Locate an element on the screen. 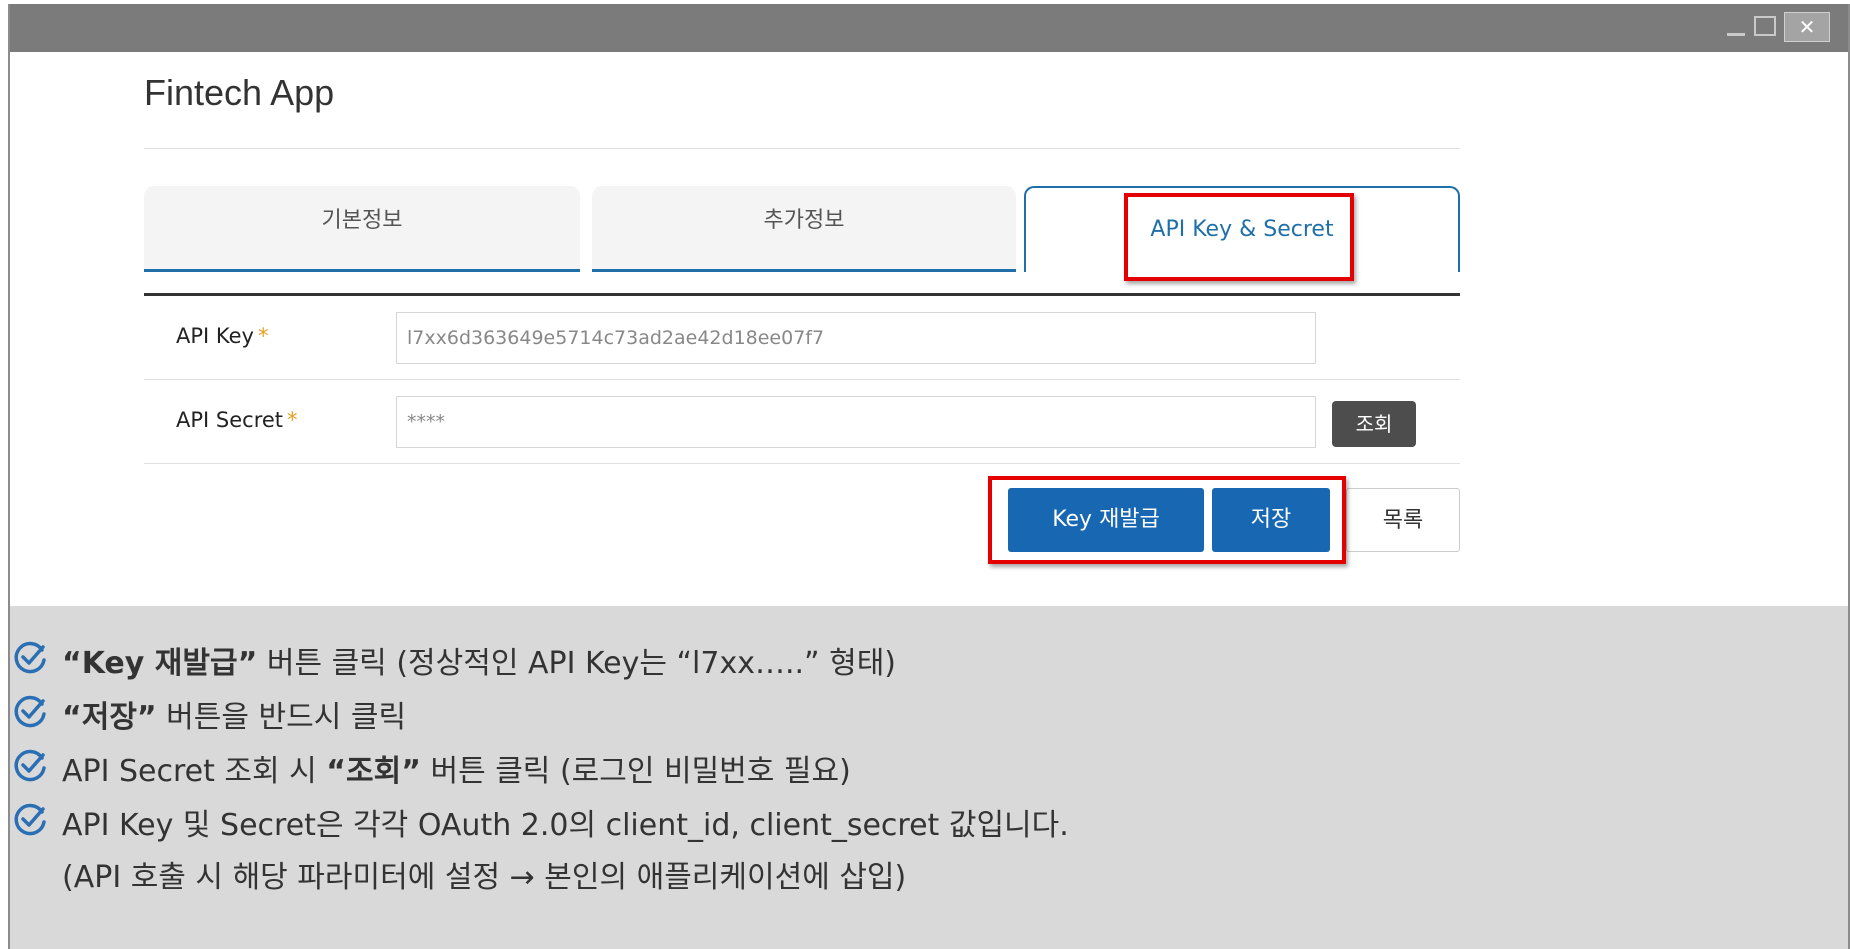  tab-additional-info: 추가정보 is located at coordinates (804, 229).